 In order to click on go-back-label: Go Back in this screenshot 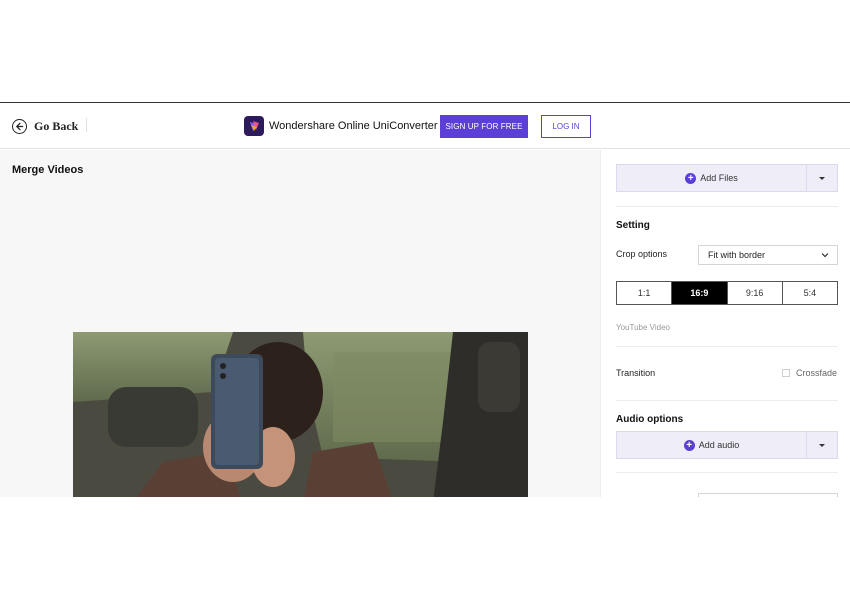, I will do `click(56, 125)`.